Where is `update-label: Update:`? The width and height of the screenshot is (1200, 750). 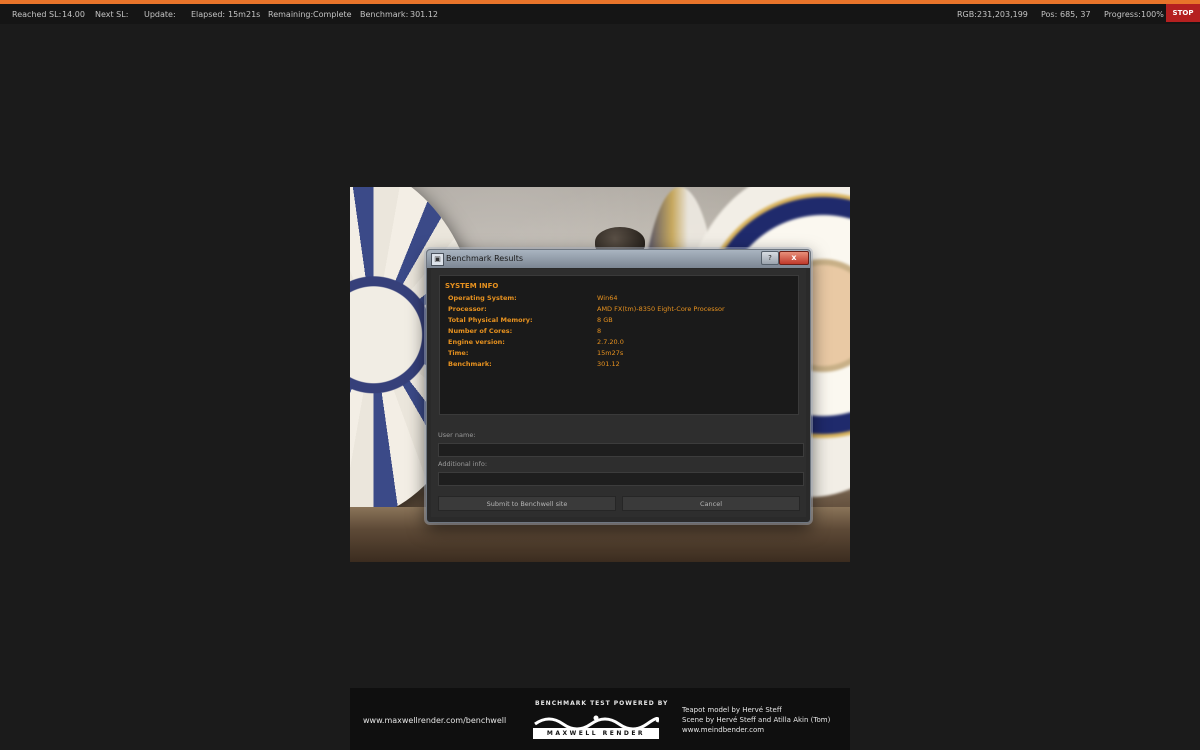 update-label: Update: is located at coordinates (160, 14).